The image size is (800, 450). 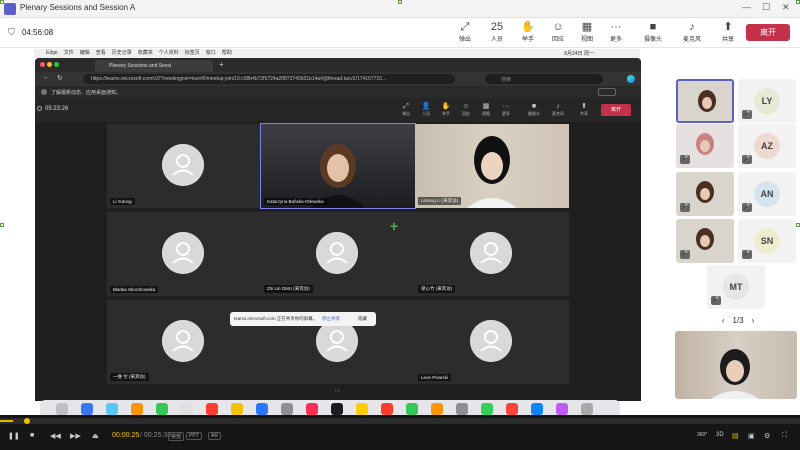 What do you see at coordinates (46, 77) in the screenshot?
I see `back-icon: ←` at bounding box center [46, 77].